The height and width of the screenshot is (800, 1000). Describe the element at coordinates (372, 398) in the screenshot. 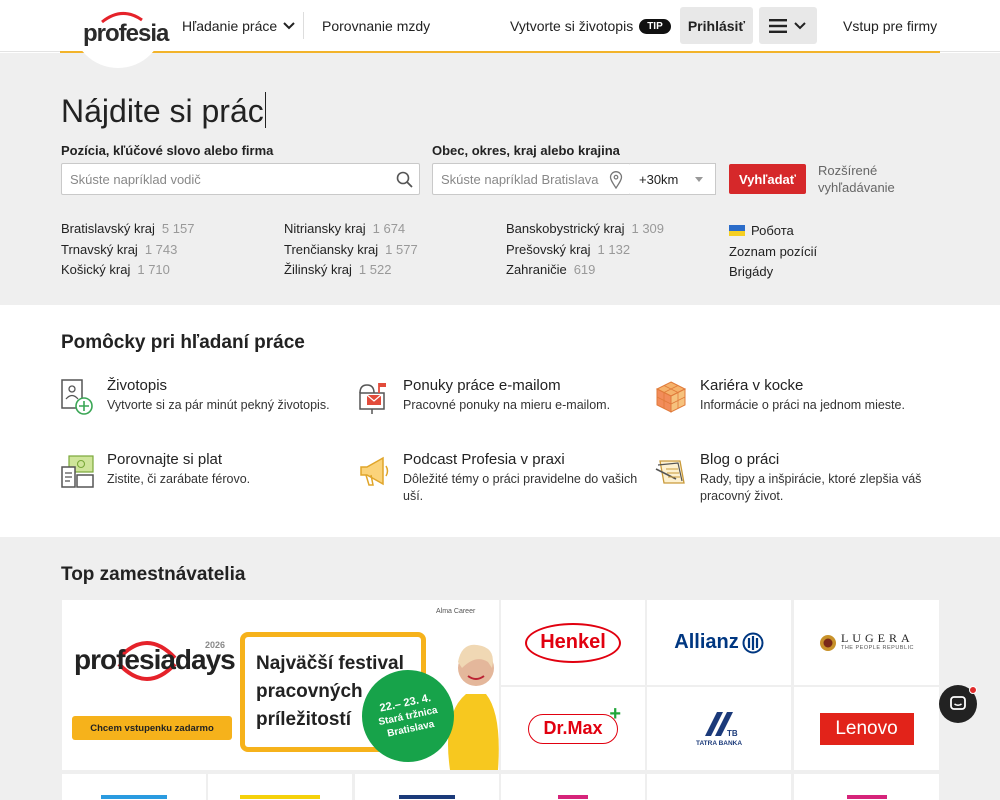

I see `mailbox-icon` at that location.